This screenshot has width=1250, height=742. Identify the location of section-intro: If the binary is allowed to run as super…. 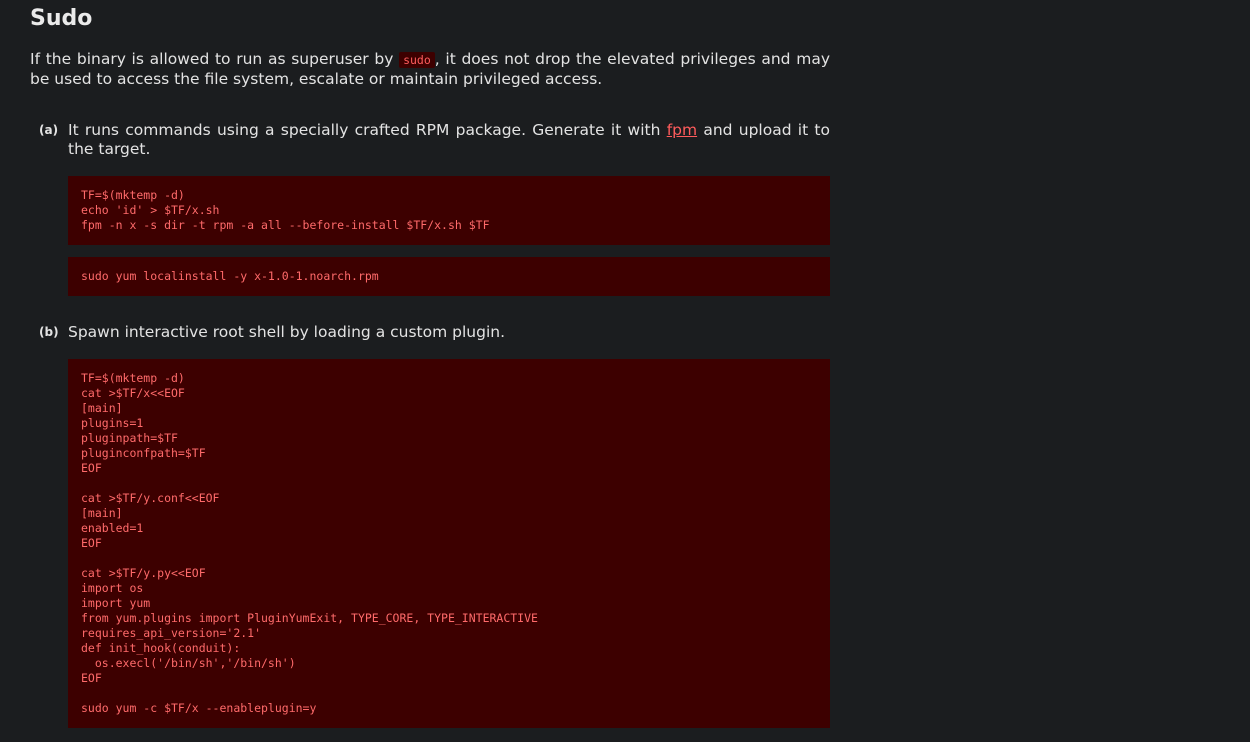
(430, 69).